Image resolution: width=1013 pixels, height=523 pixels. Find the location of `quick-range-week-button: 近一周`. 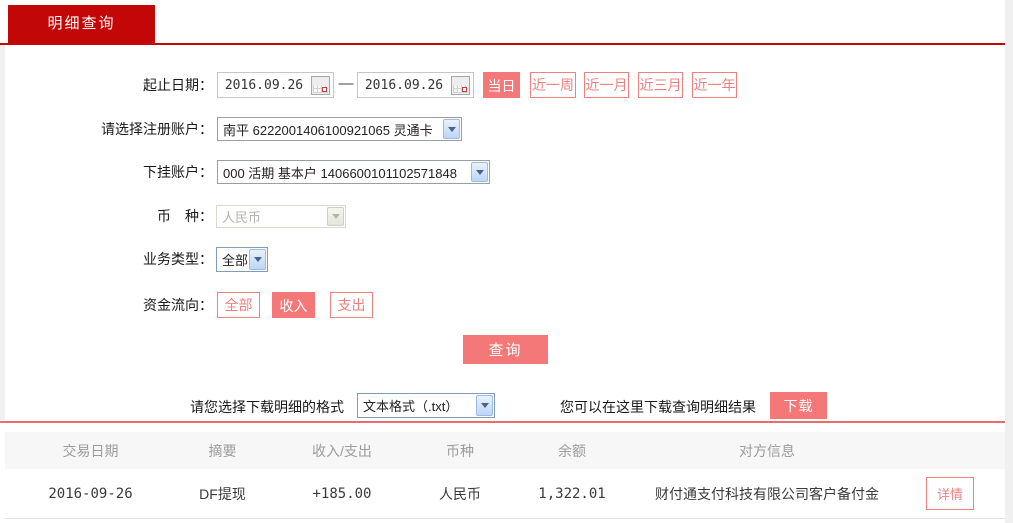

quick-range-week-button: 近一周 is located at coordinates (553, 85).